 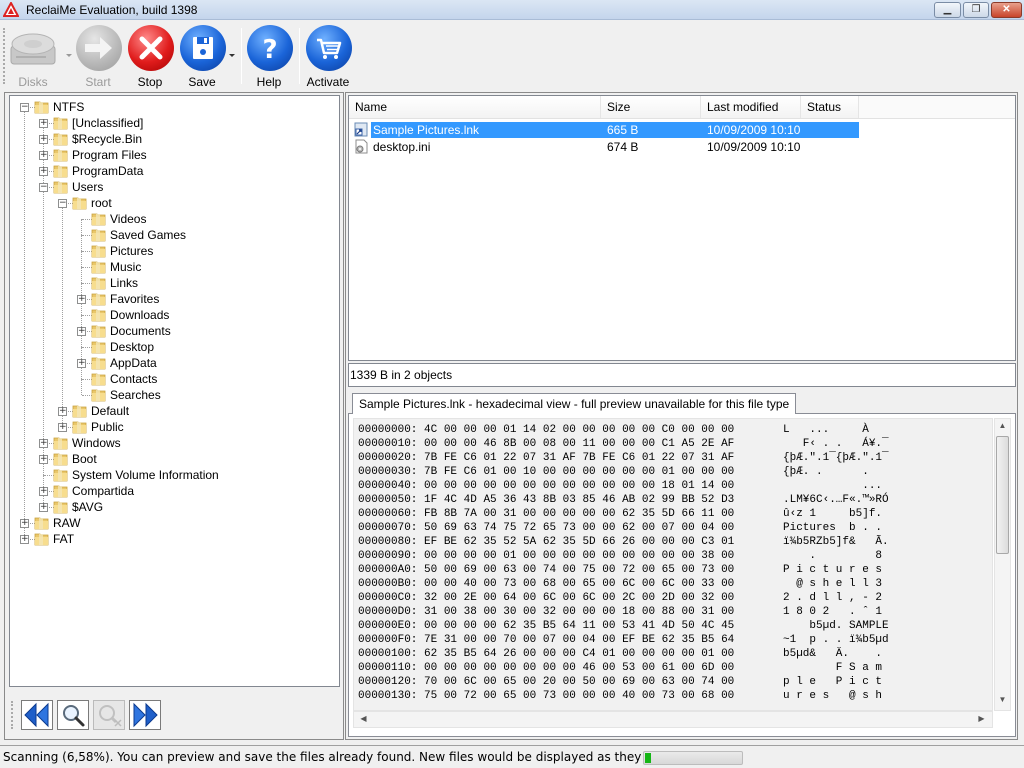 What do you see at coordinates (606, 130) in the screenshot?
I see `file-row: Sample Pictures.lnk 665 B 10/09/2009 10:10` at bounding box center [606, 130].